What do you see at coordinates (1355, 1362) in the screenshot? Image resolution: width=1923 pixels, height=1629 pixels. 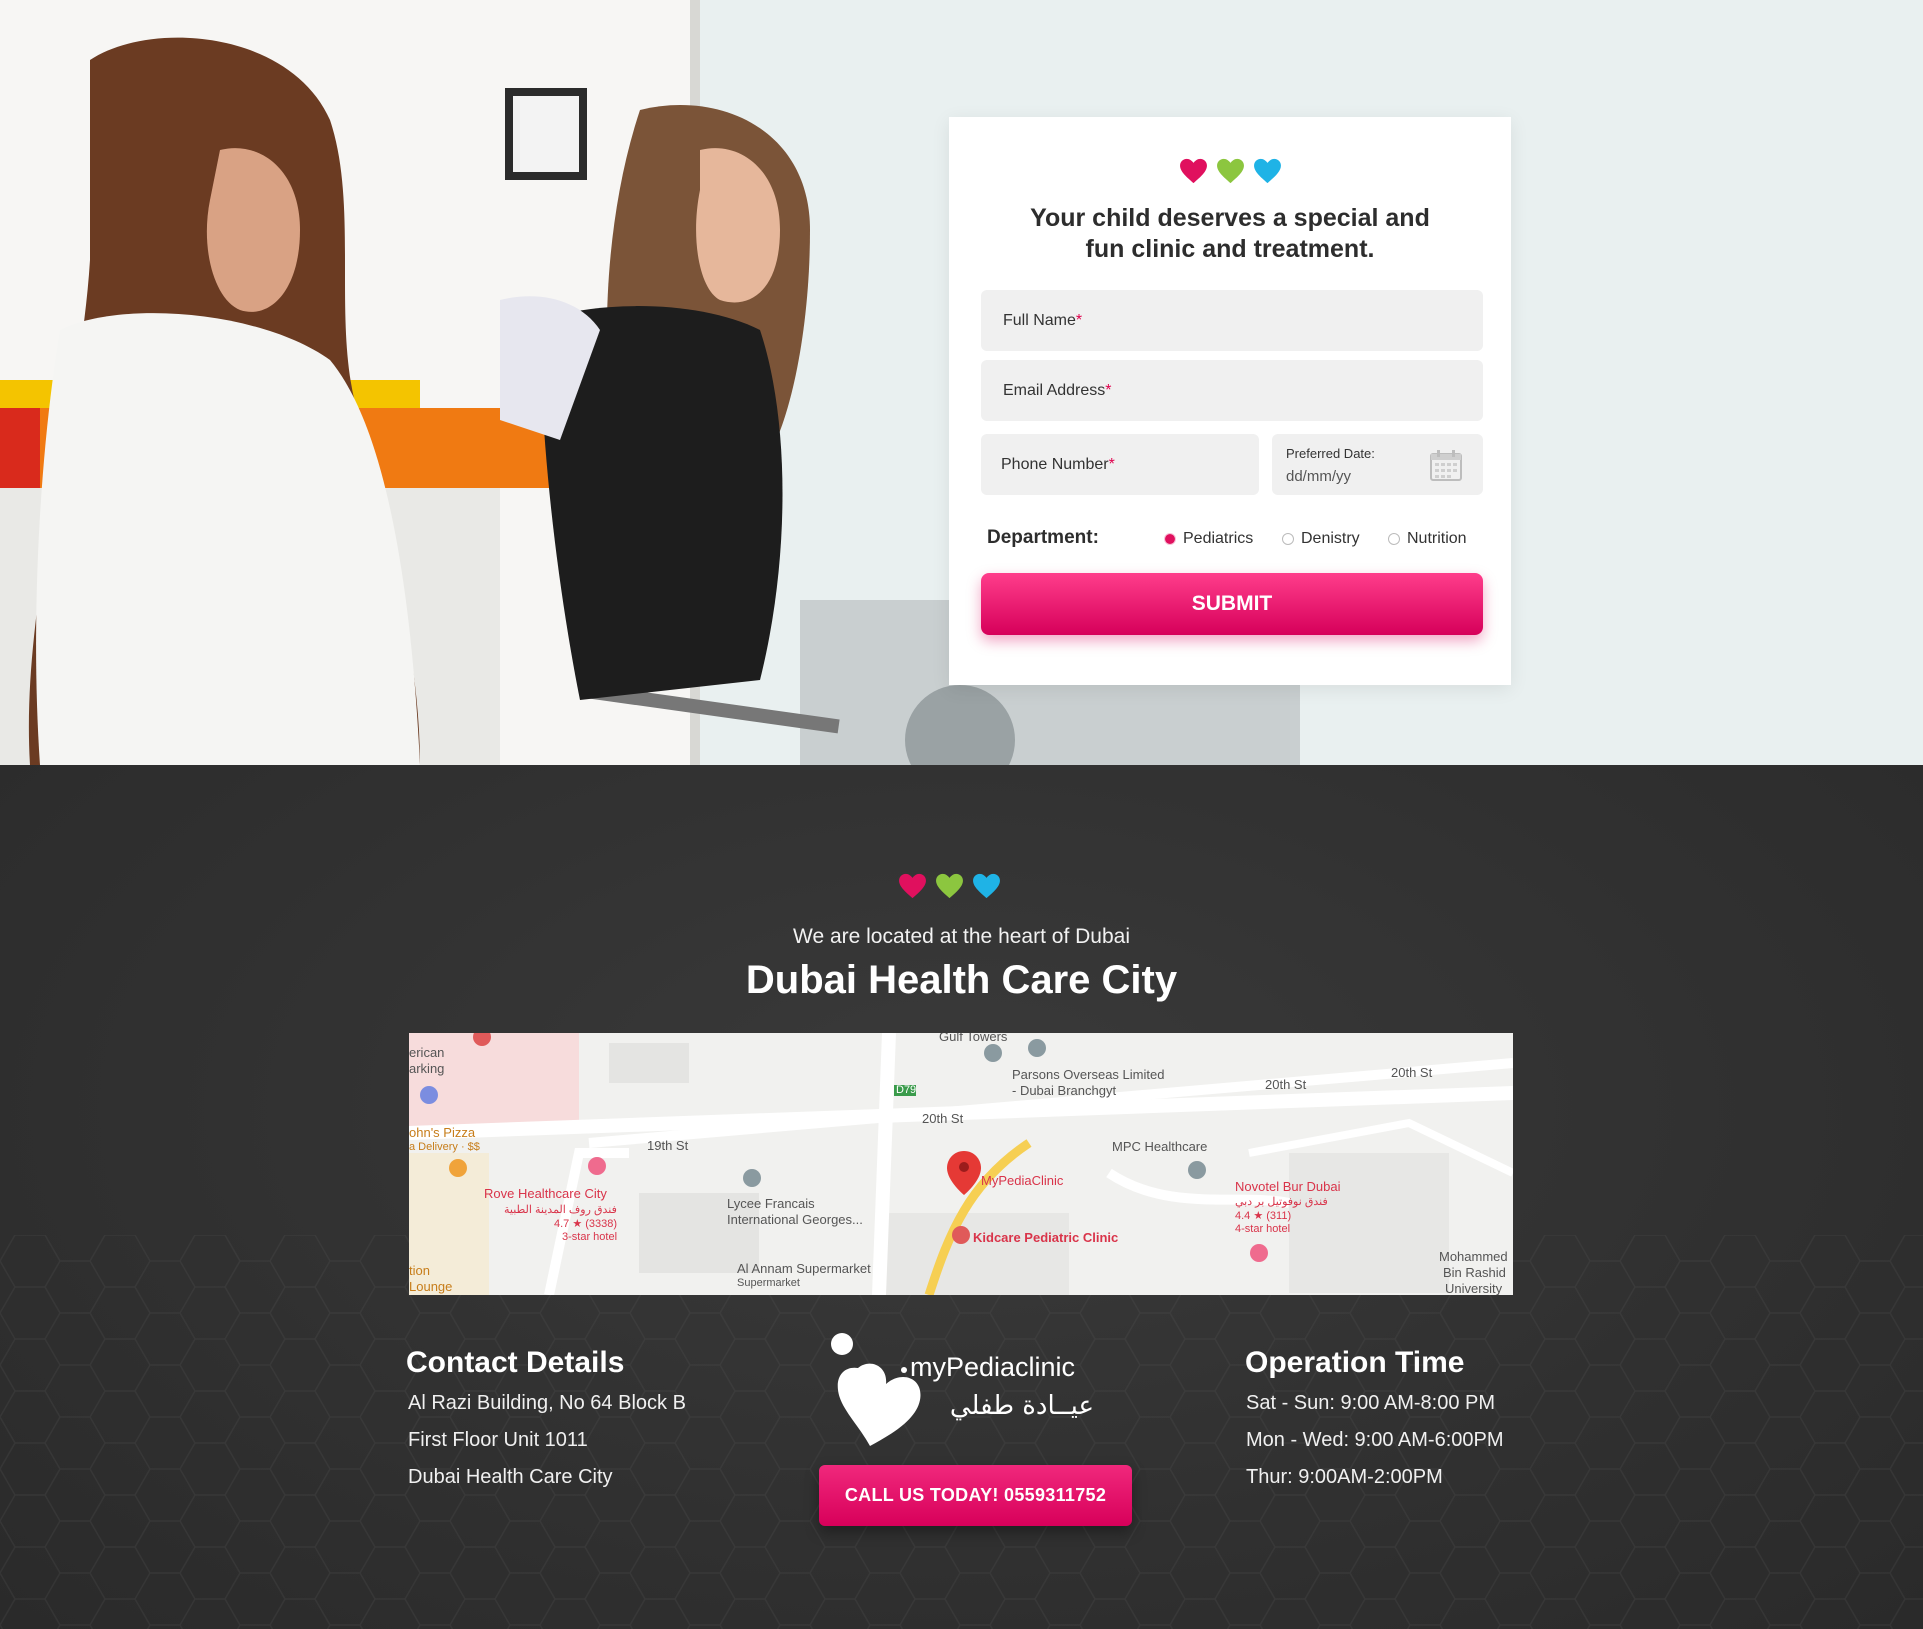 I see `hours-title: Operation Time` at bounding box center [1355, 1362].